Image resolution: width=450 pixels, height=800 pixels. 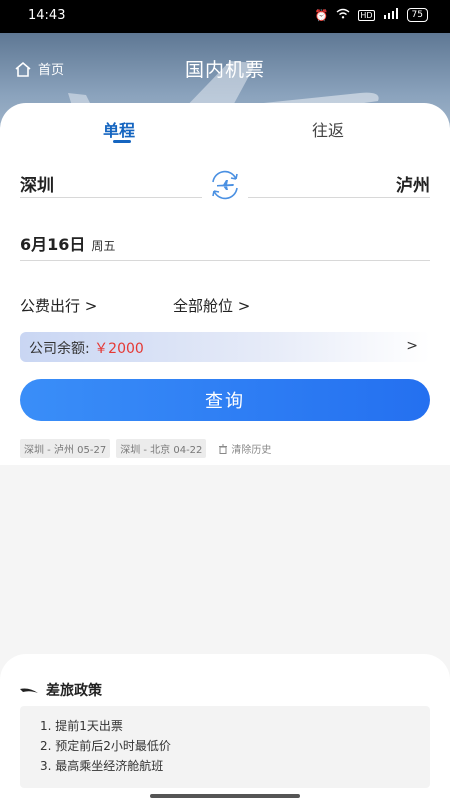 What do you see at coordinates (58, 305) in the screenshot?
I see `travel-purpose-selector: 公费出行 >` at bounding box center [58, 305].